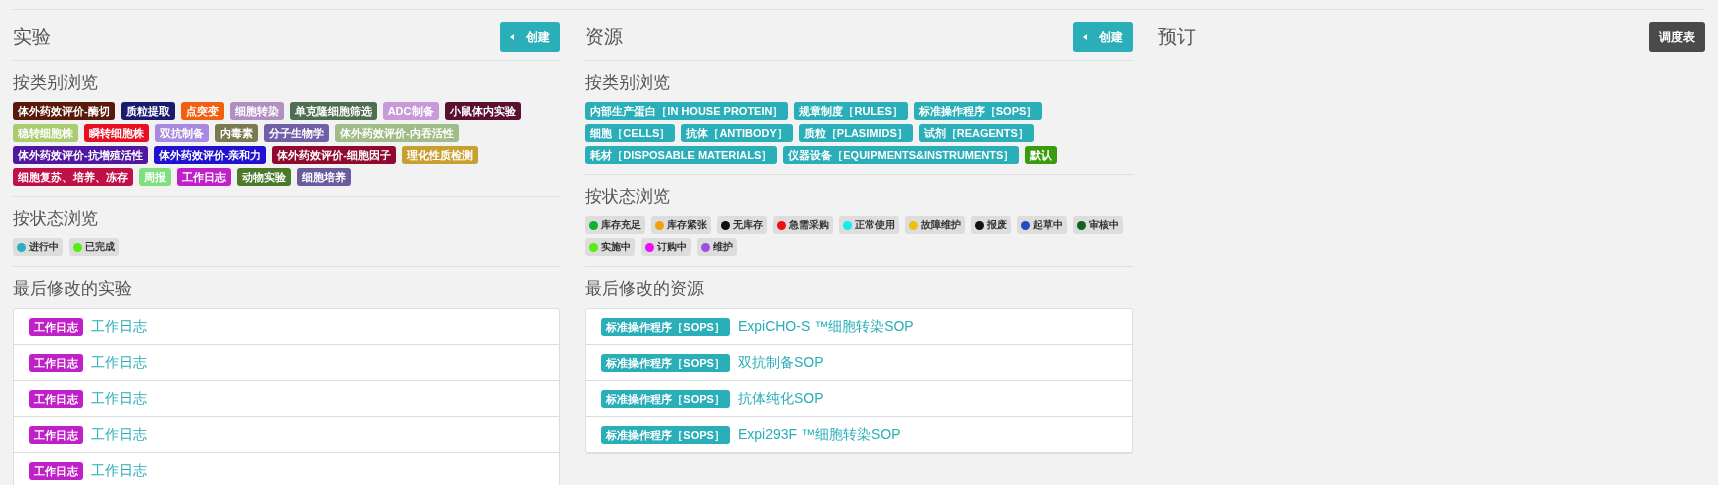 The height and width of the screenshot is (485, 1718). Describe the element at coordinates (748, 225) in the screenshot. I see `status-label: 无库存` at that location.